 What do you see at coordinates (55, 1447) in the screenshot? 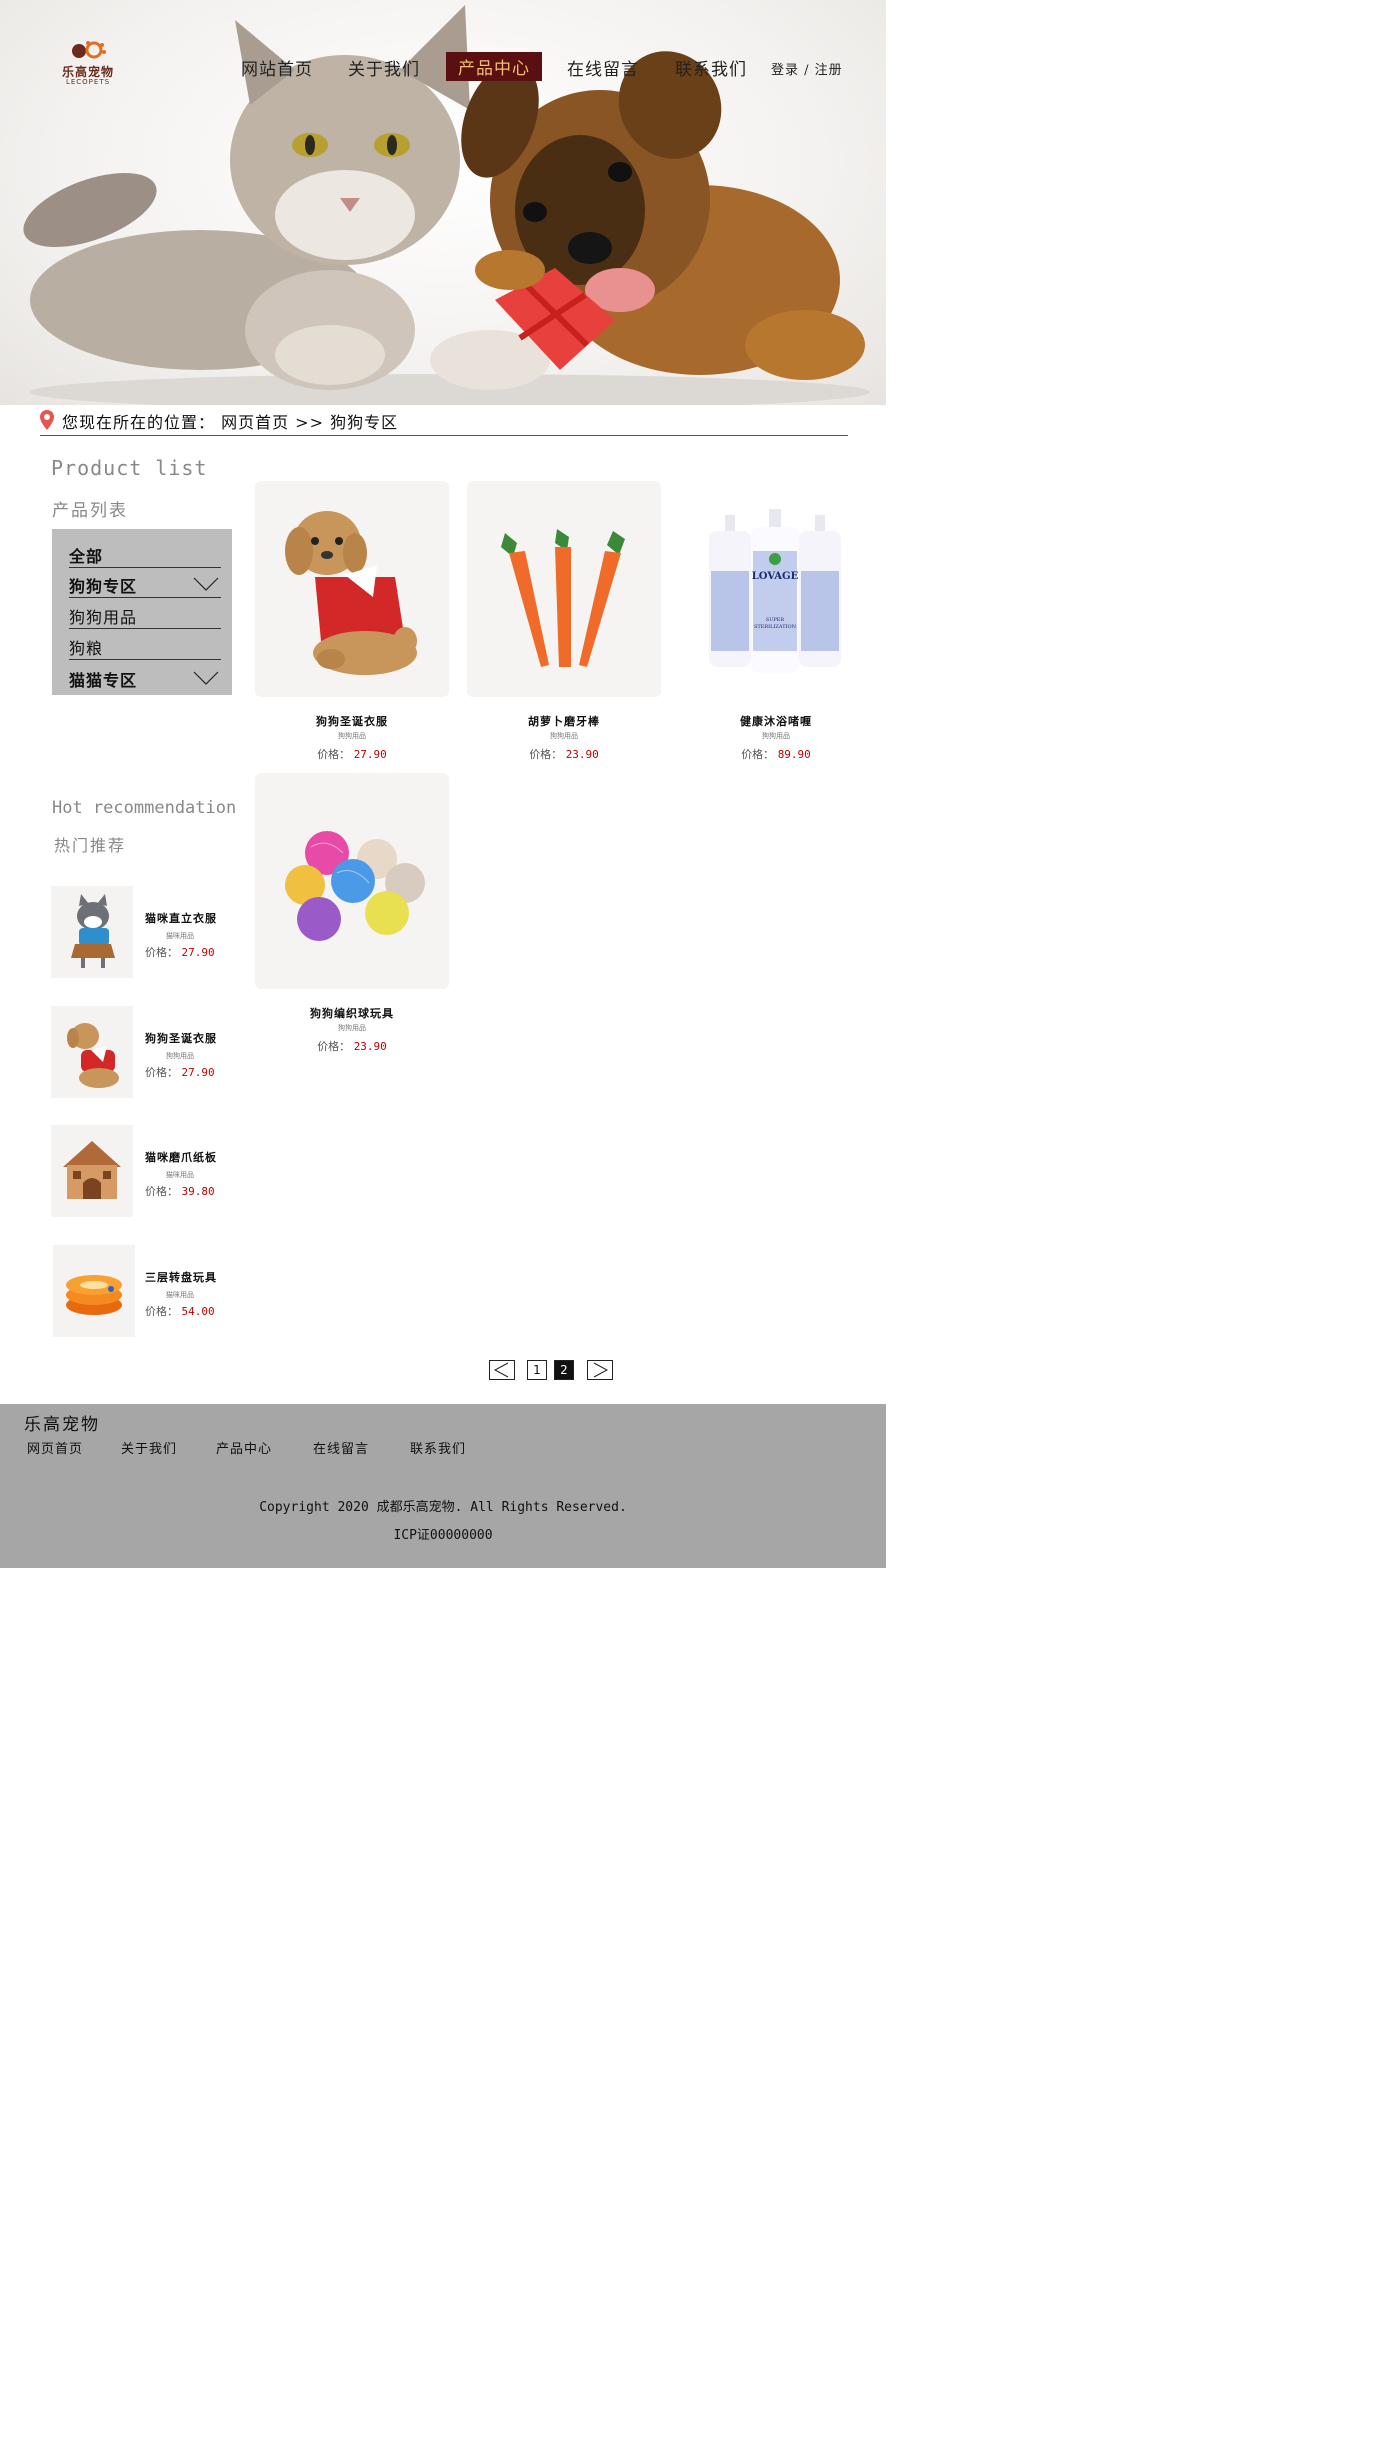
I see `footer-link-home: 网页首页` at bounding box center [55, 1447].